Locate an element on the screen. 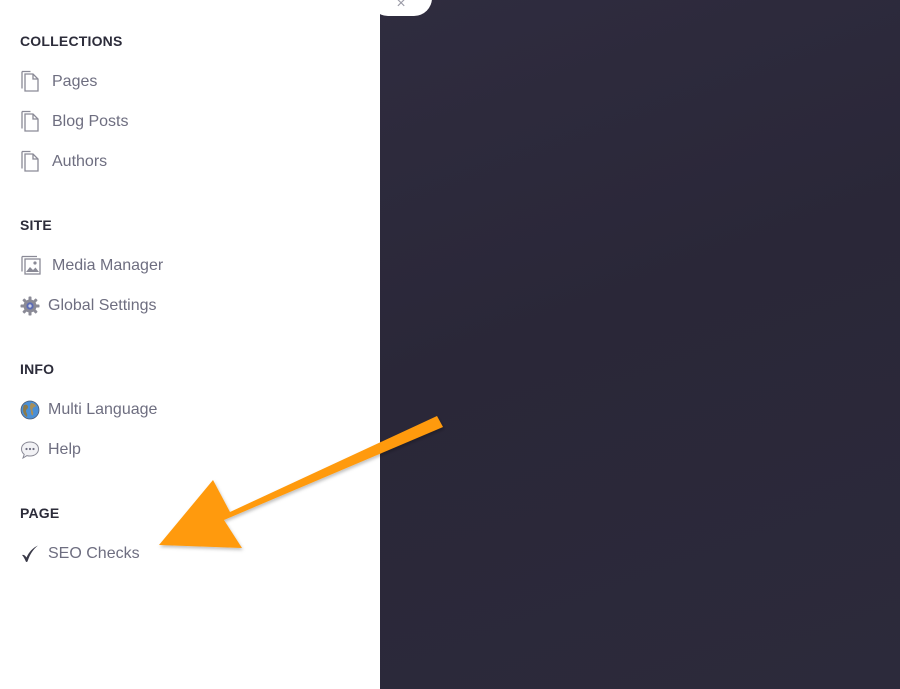 Image resolution: width=900 pixels, height=689 pixels. globe-icon is located at coordinates (30, 410).